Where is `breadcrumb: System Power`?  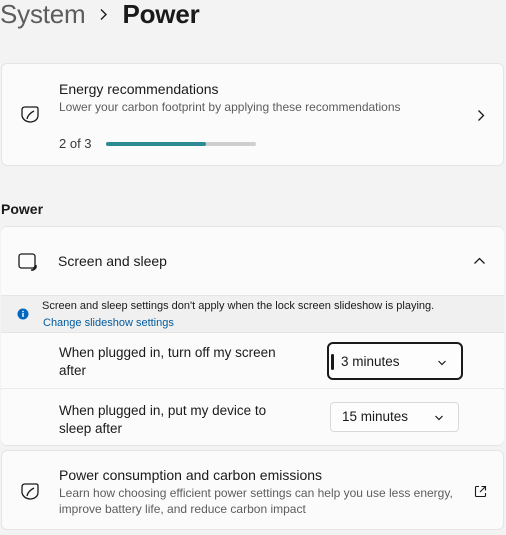 breadcrumb: System Power is located at coordinates (100, 17).